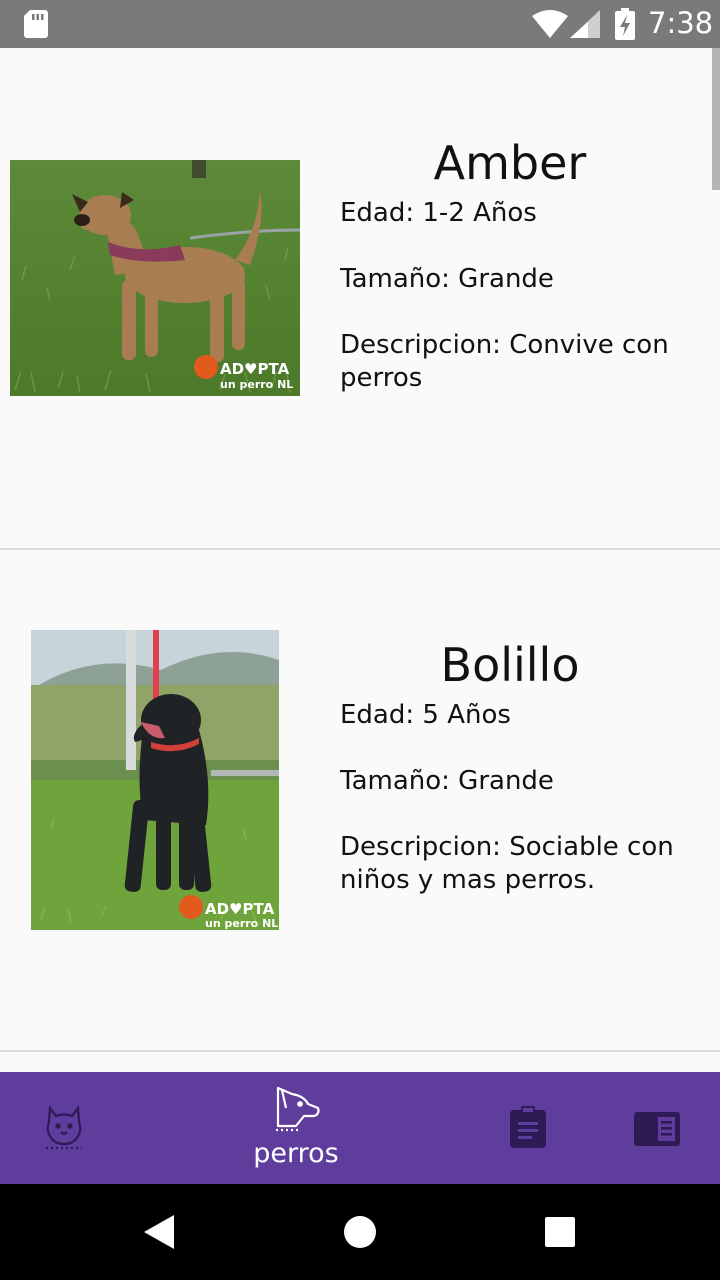 Image resolution: width=720 pixels, height=1280 pixels. I want to click on dog-card, so click(360, 1062).